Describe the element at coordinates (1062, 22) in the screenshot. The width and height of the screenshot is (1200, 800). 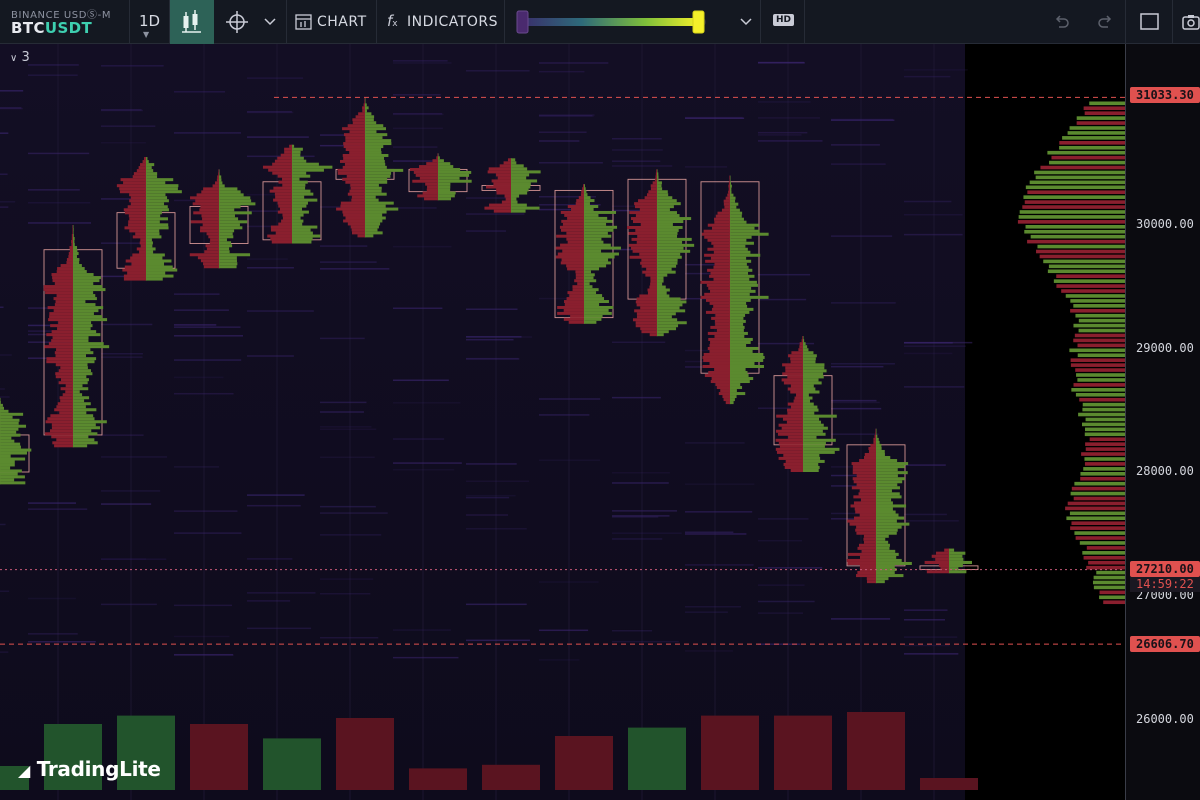
I see `undo-icon` at that location.